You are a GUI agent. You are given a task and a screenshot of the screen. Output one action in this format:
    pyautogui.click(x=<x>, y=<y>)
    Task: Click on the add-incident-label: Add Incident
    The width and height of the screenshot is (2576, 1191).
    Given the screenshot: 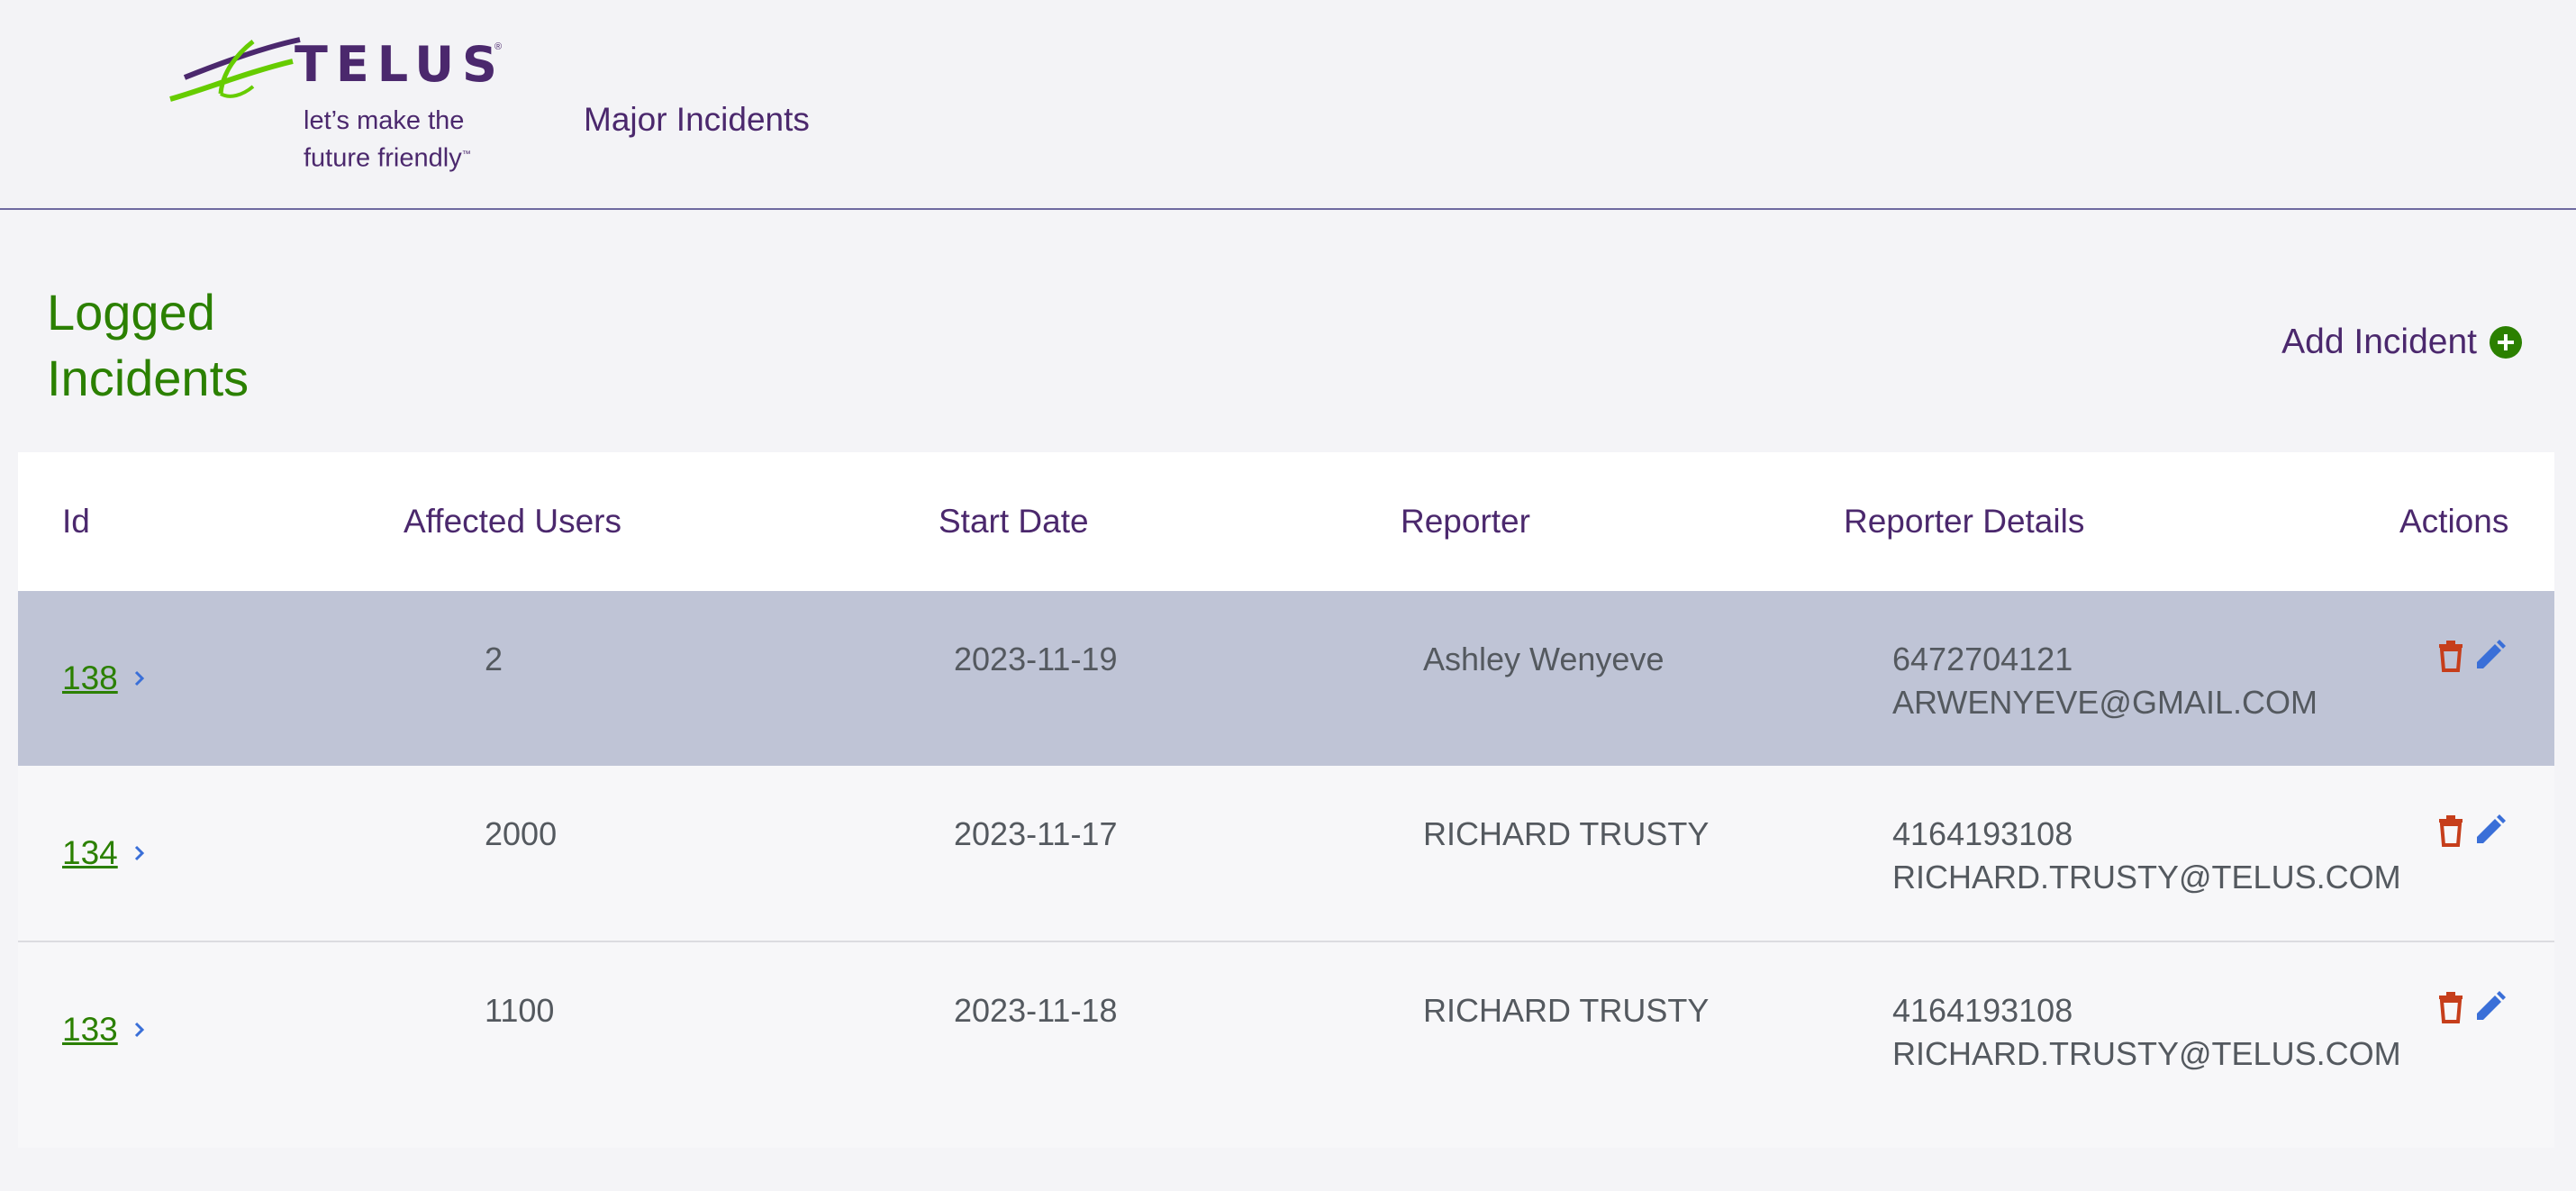 What is the action you would take?
    pyautogui.click(x=2379, y=342)
    